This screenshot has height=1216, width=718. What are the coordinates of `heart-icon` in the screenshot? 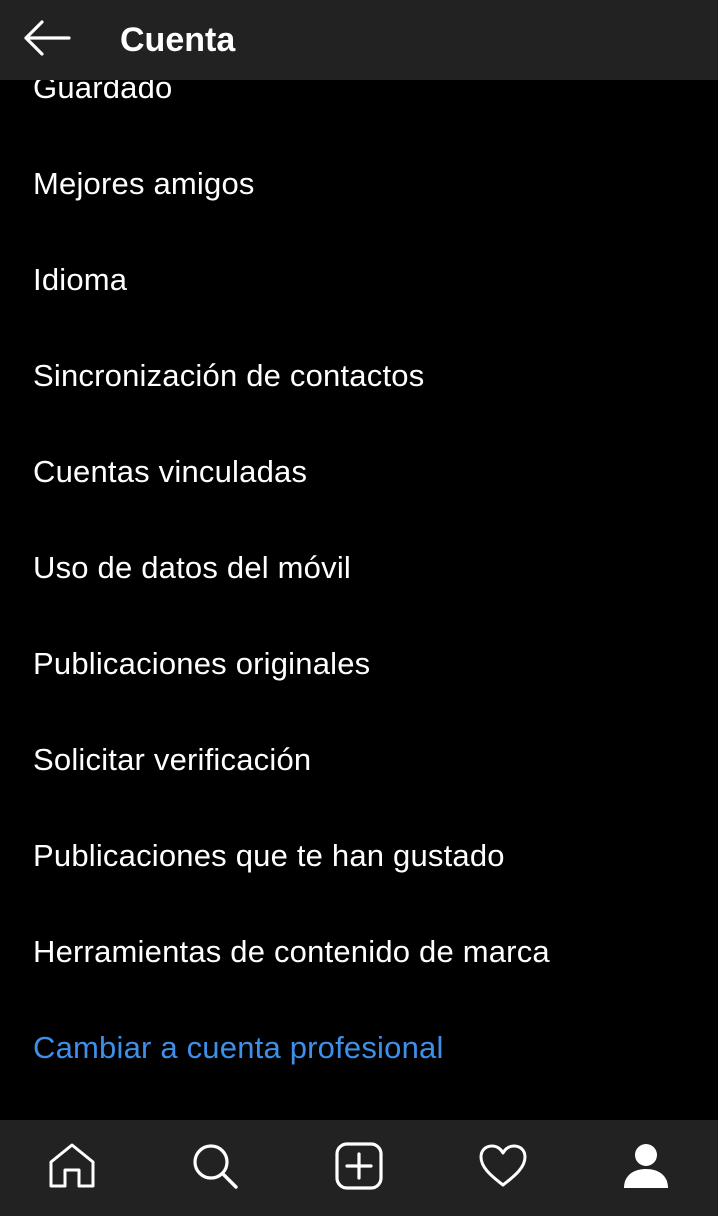 It's located at (503, 1168).